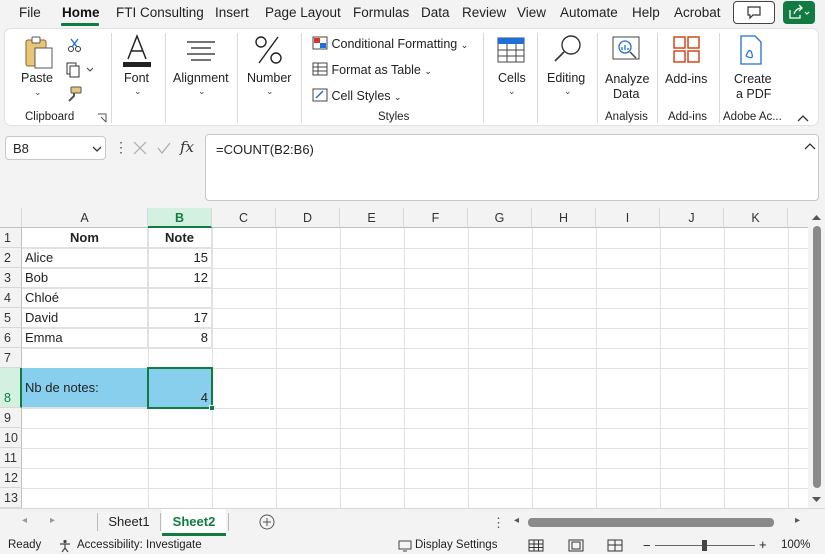 The image size is (825, 554). Describe the element at coordinates (567, 68) in the screenshot. I see `editing-button: Editing ⌄` at that location.